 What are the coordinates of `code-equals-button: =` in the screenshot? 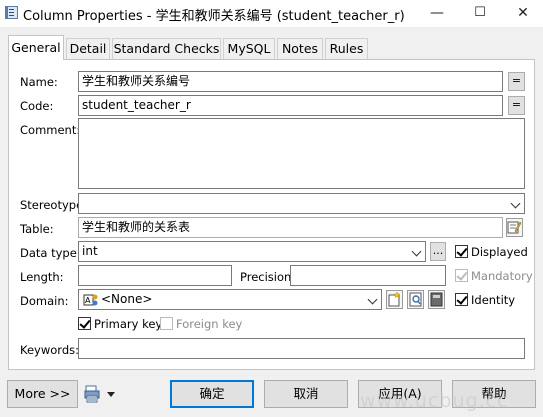 It's located at (516, 105).